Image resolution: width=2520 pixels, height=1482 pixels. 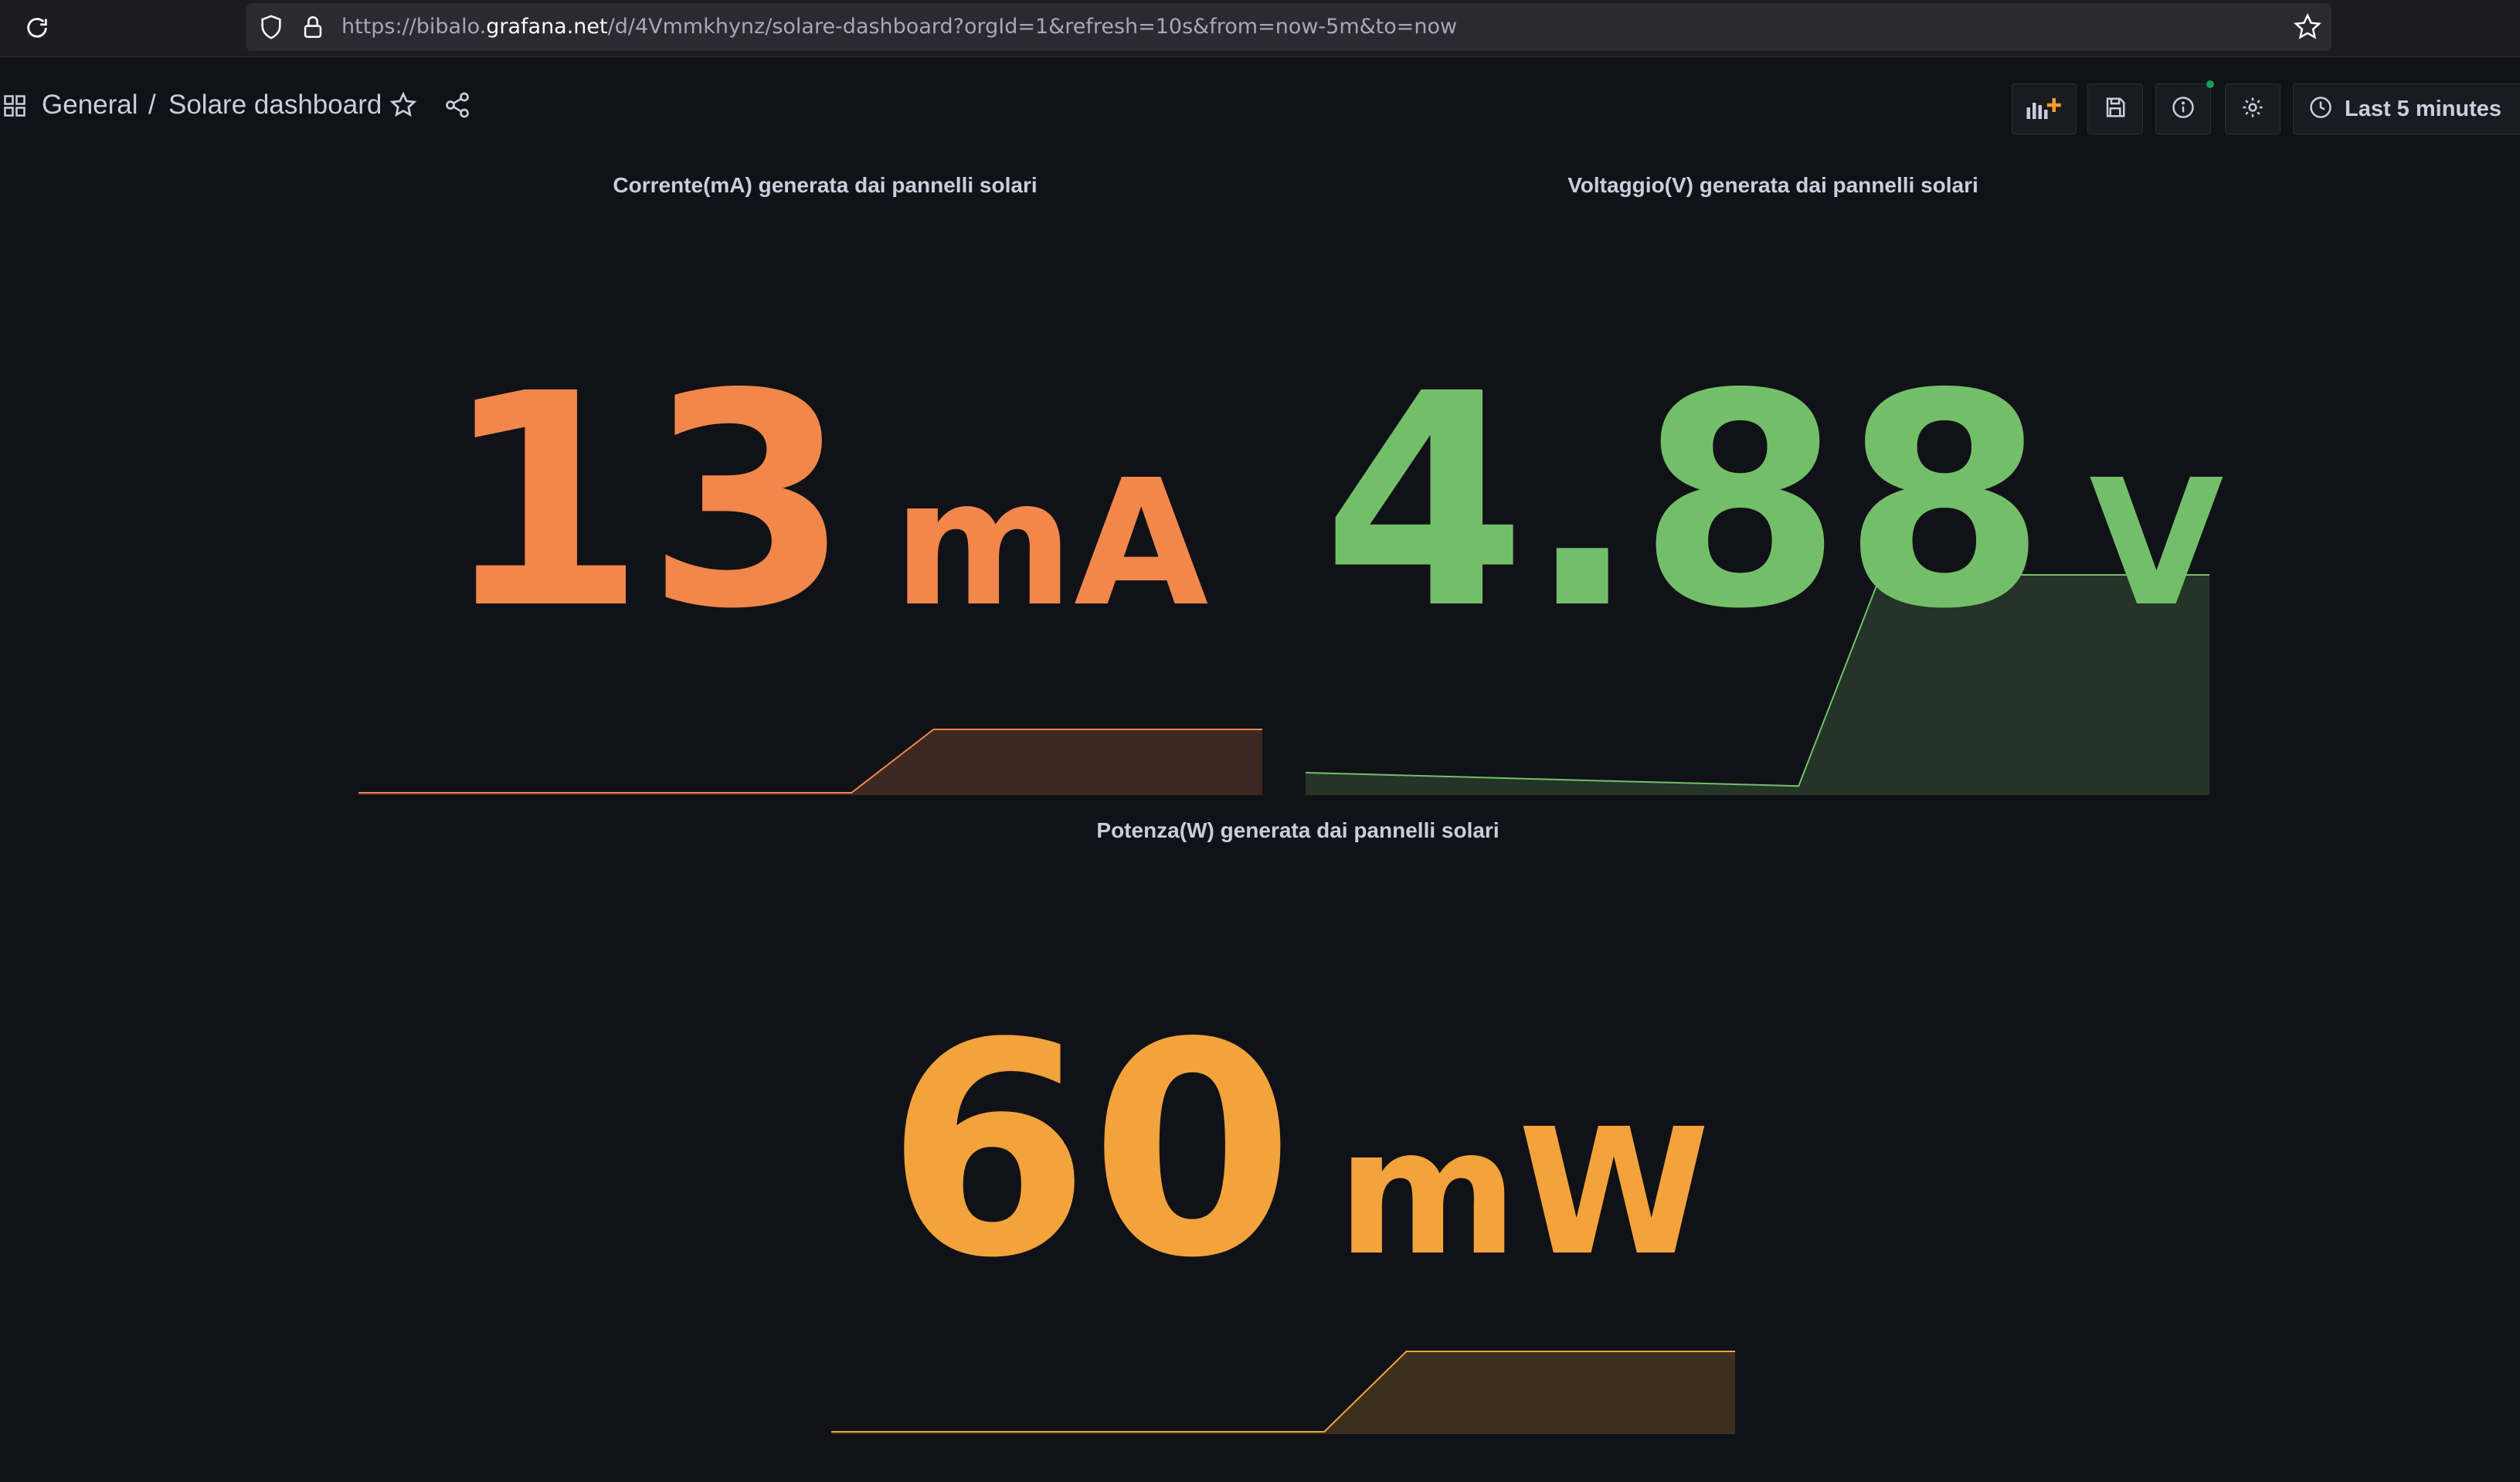 I want to click on breadcrumb-folder: General, so click(x=90, y=105).